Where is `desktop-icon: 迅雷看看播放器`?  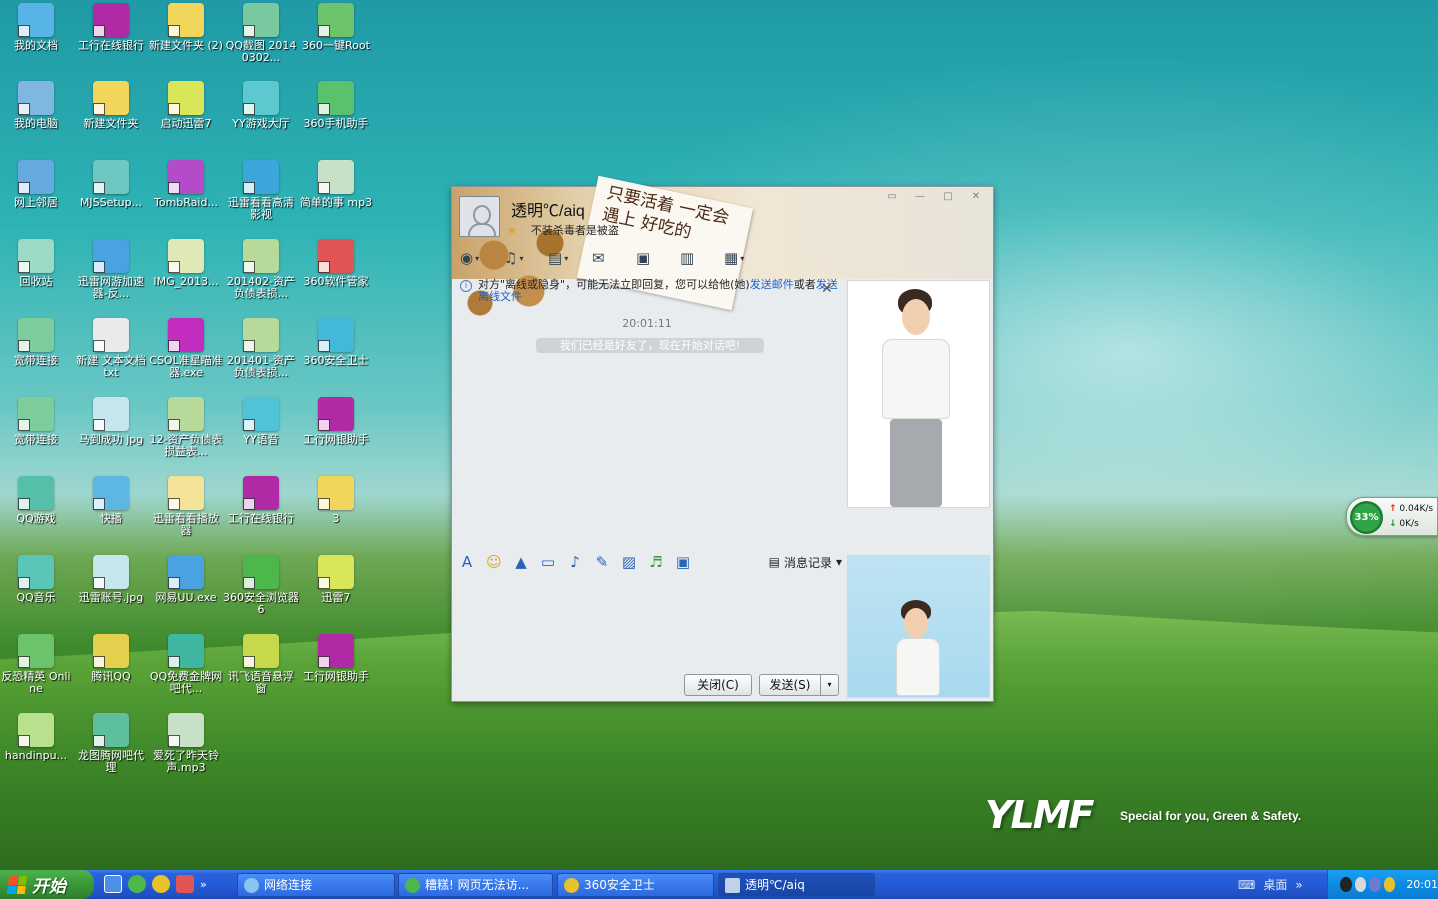
desktop-icon: 迅雷看看播放器 is located at coordinates (186, 506).